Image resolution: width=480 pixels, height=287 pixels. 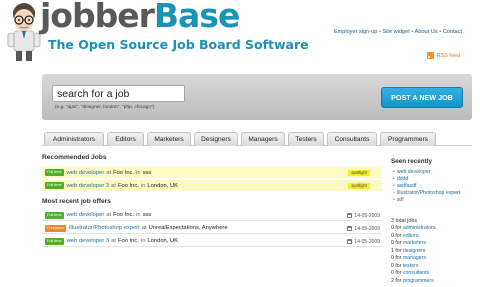 I want to click on seen-item: • dddd, so click(x=434, y=179).